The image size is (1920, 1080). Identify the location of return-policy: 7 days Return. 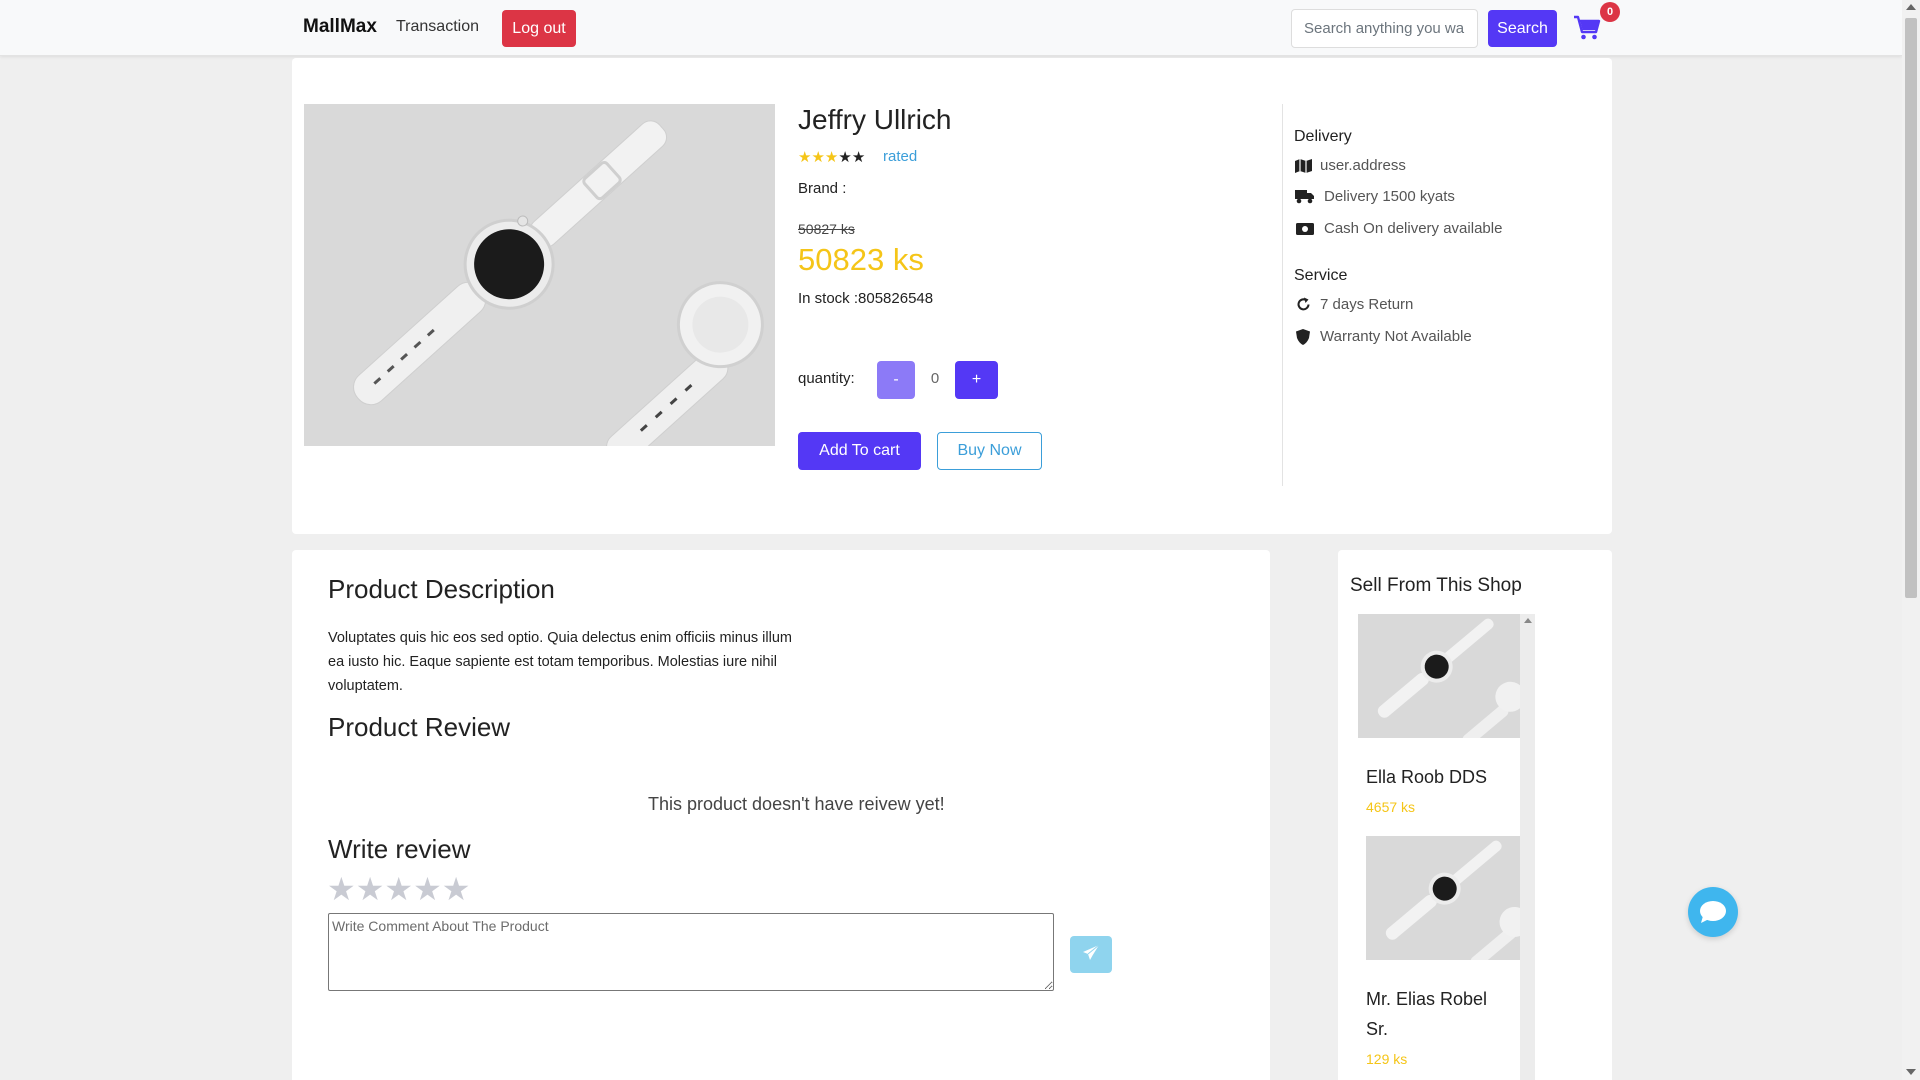
(1367, 304).